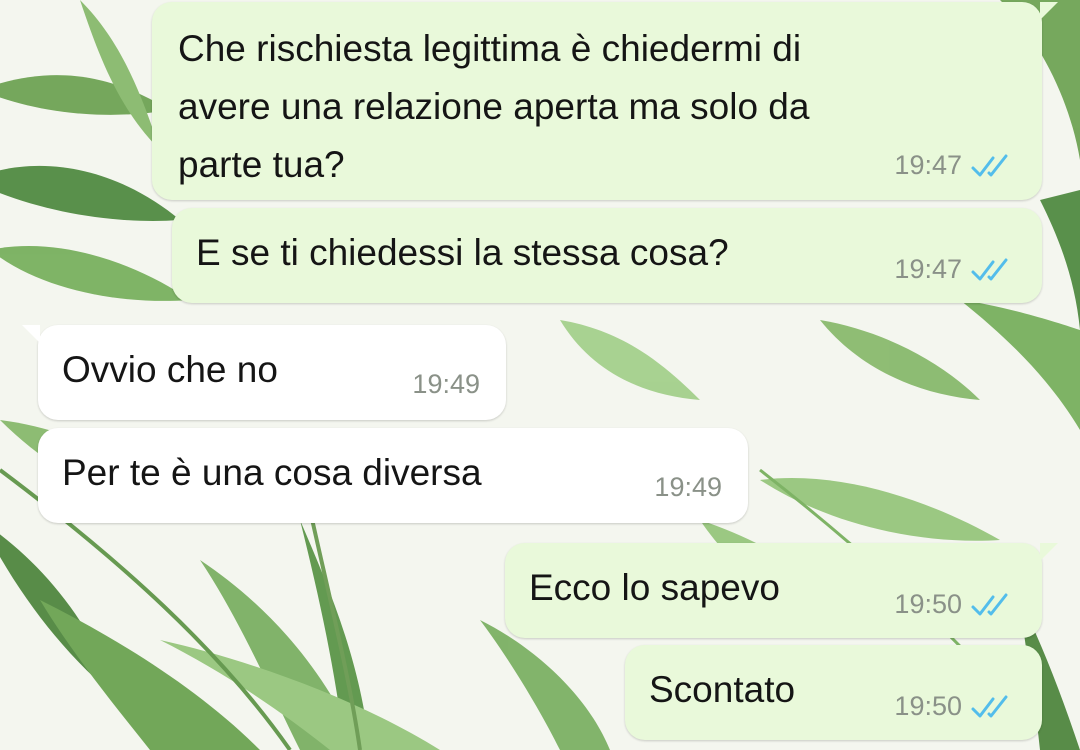 The width and height of the screenshot is (1080, 750). I want to click on message-text: E se ti chiedessi la stessa cosa?, so click(462, 253).